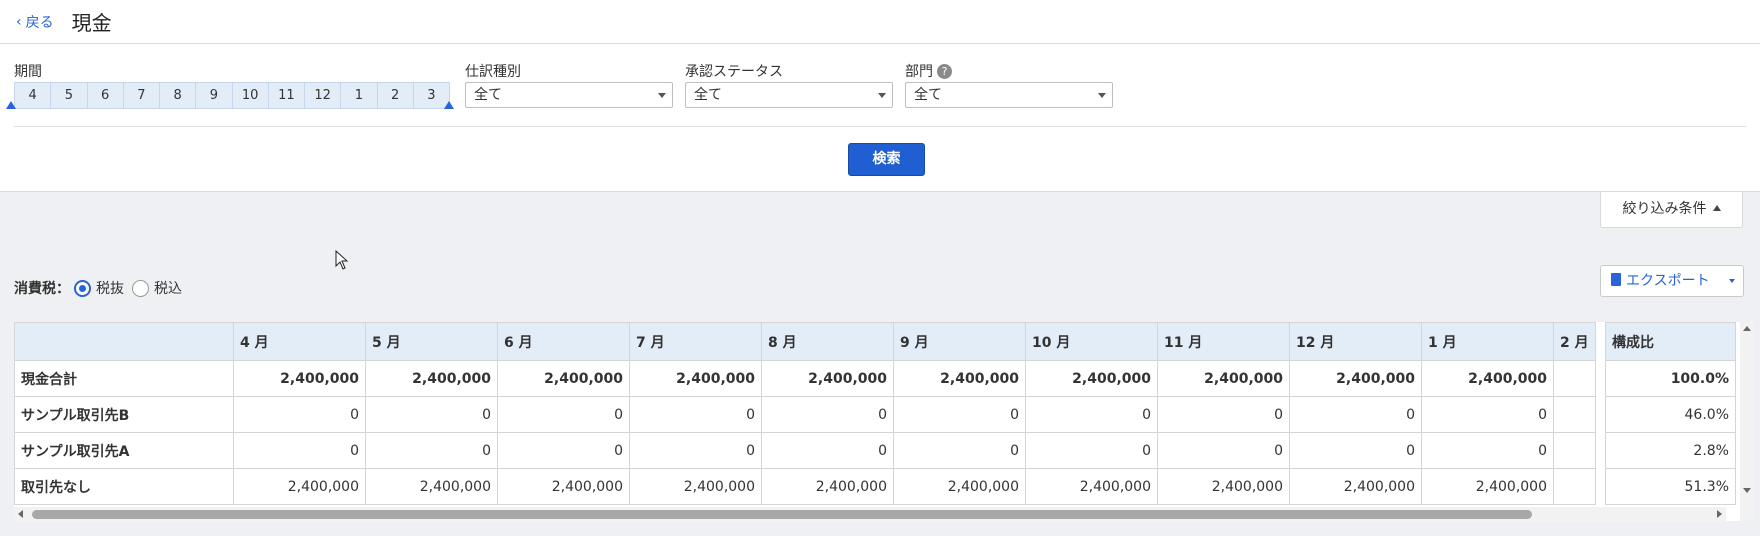  What do you see at coordinates (299, 341) in the screenshot?
I see `column-header: 4 月` at bounding box center [299, 341].